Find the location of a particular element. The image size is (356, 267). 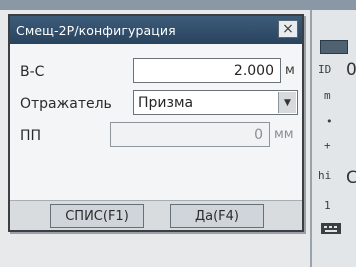

vs-input: 2.000 is located at coordinates (207, 70).